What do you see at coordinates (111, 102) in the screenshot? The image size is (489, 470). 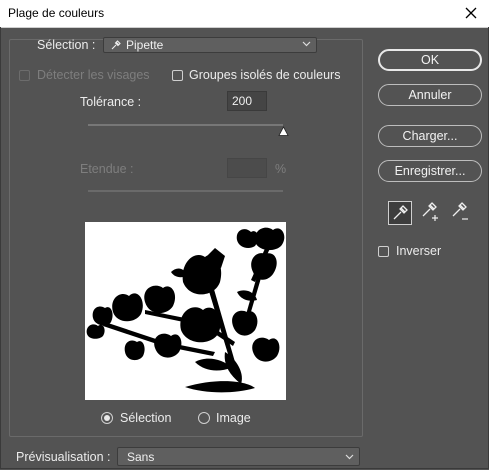 I see `tolerance-label: Tolérance :` at bounding box center [111, 102].